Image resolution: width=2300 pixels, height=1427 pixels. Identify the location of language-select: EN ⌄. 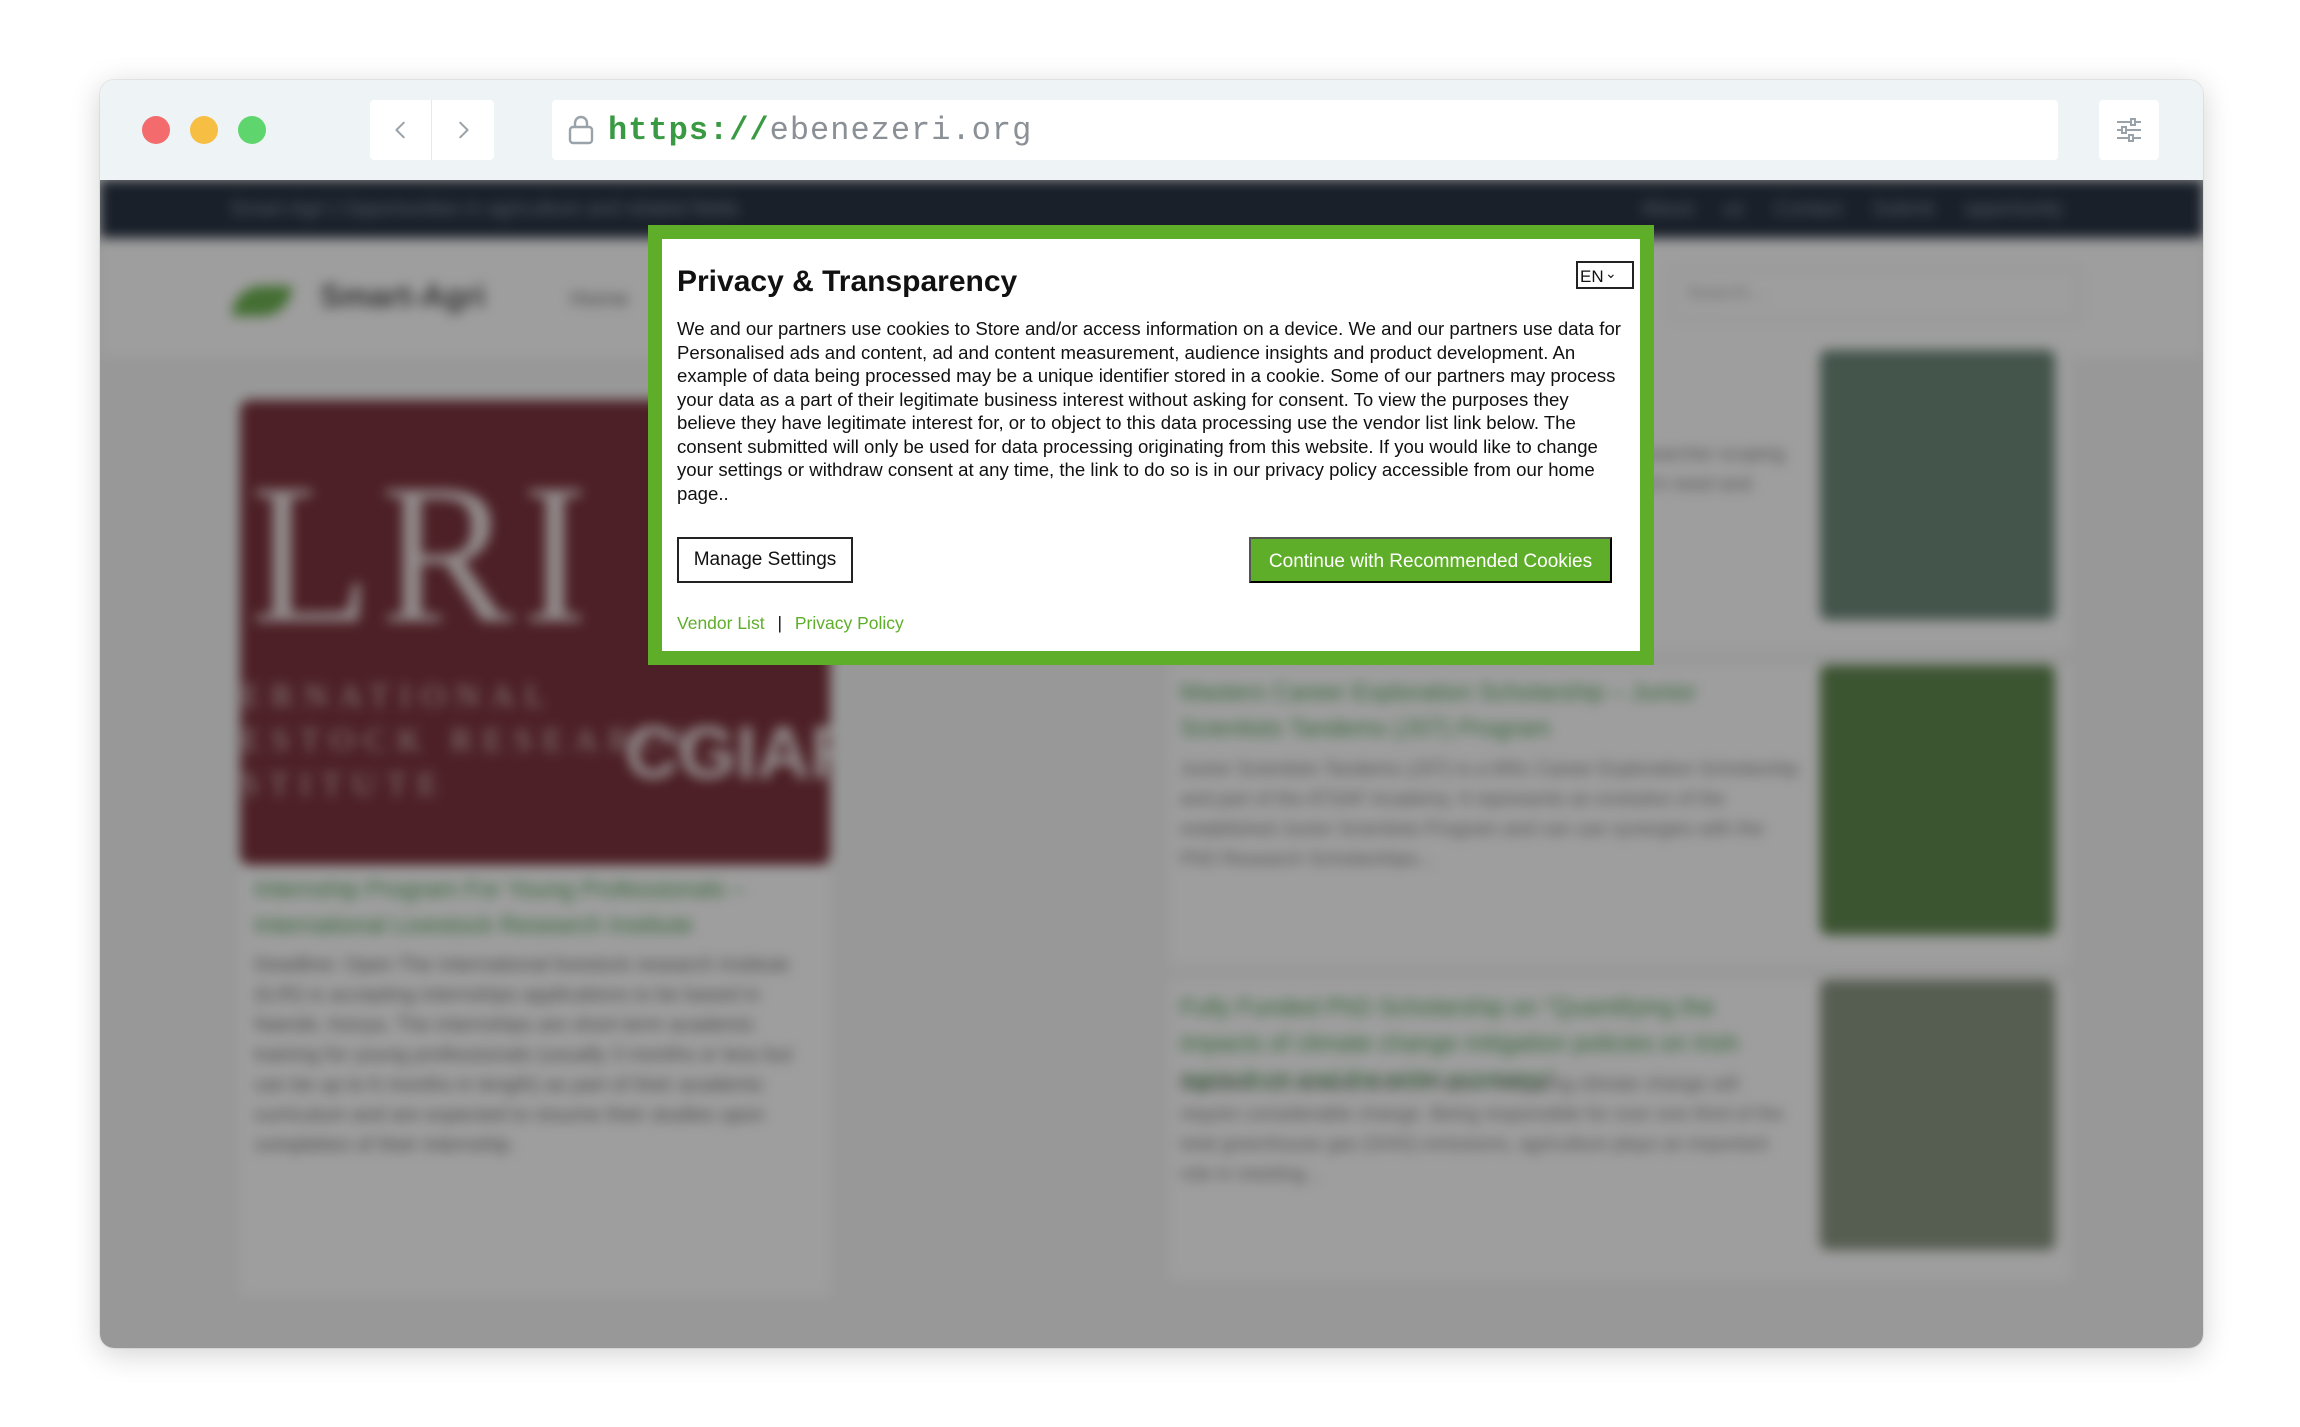
(1605, 275).